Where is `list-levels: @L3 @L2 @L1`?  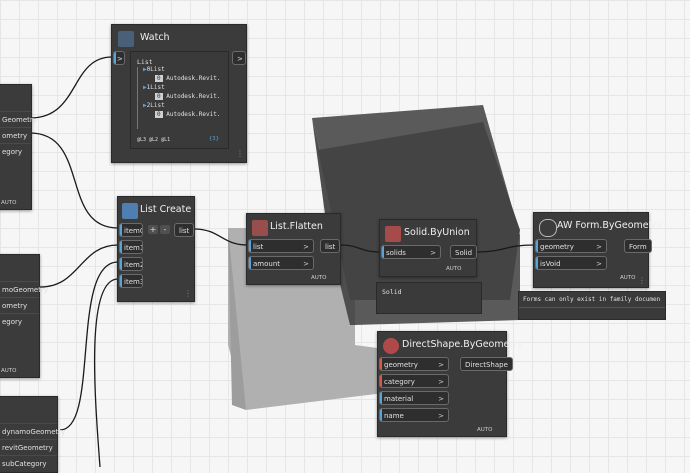 list-levels: @L3 @L2 @L1 is located at coordinates (154, 140).